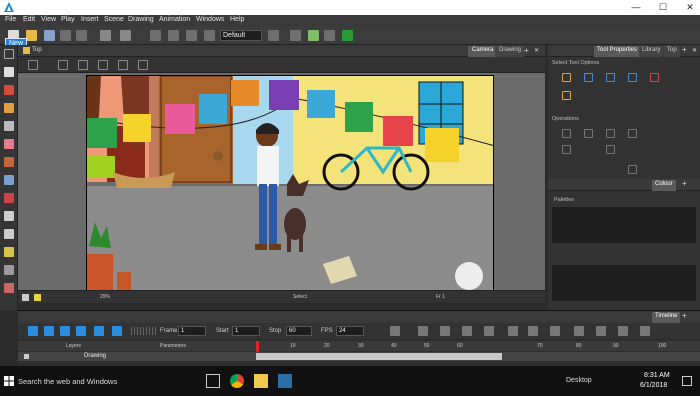 The width and height of the screenshot is (700, 396). I want to click on tab-top: Top, so click(672, 51).